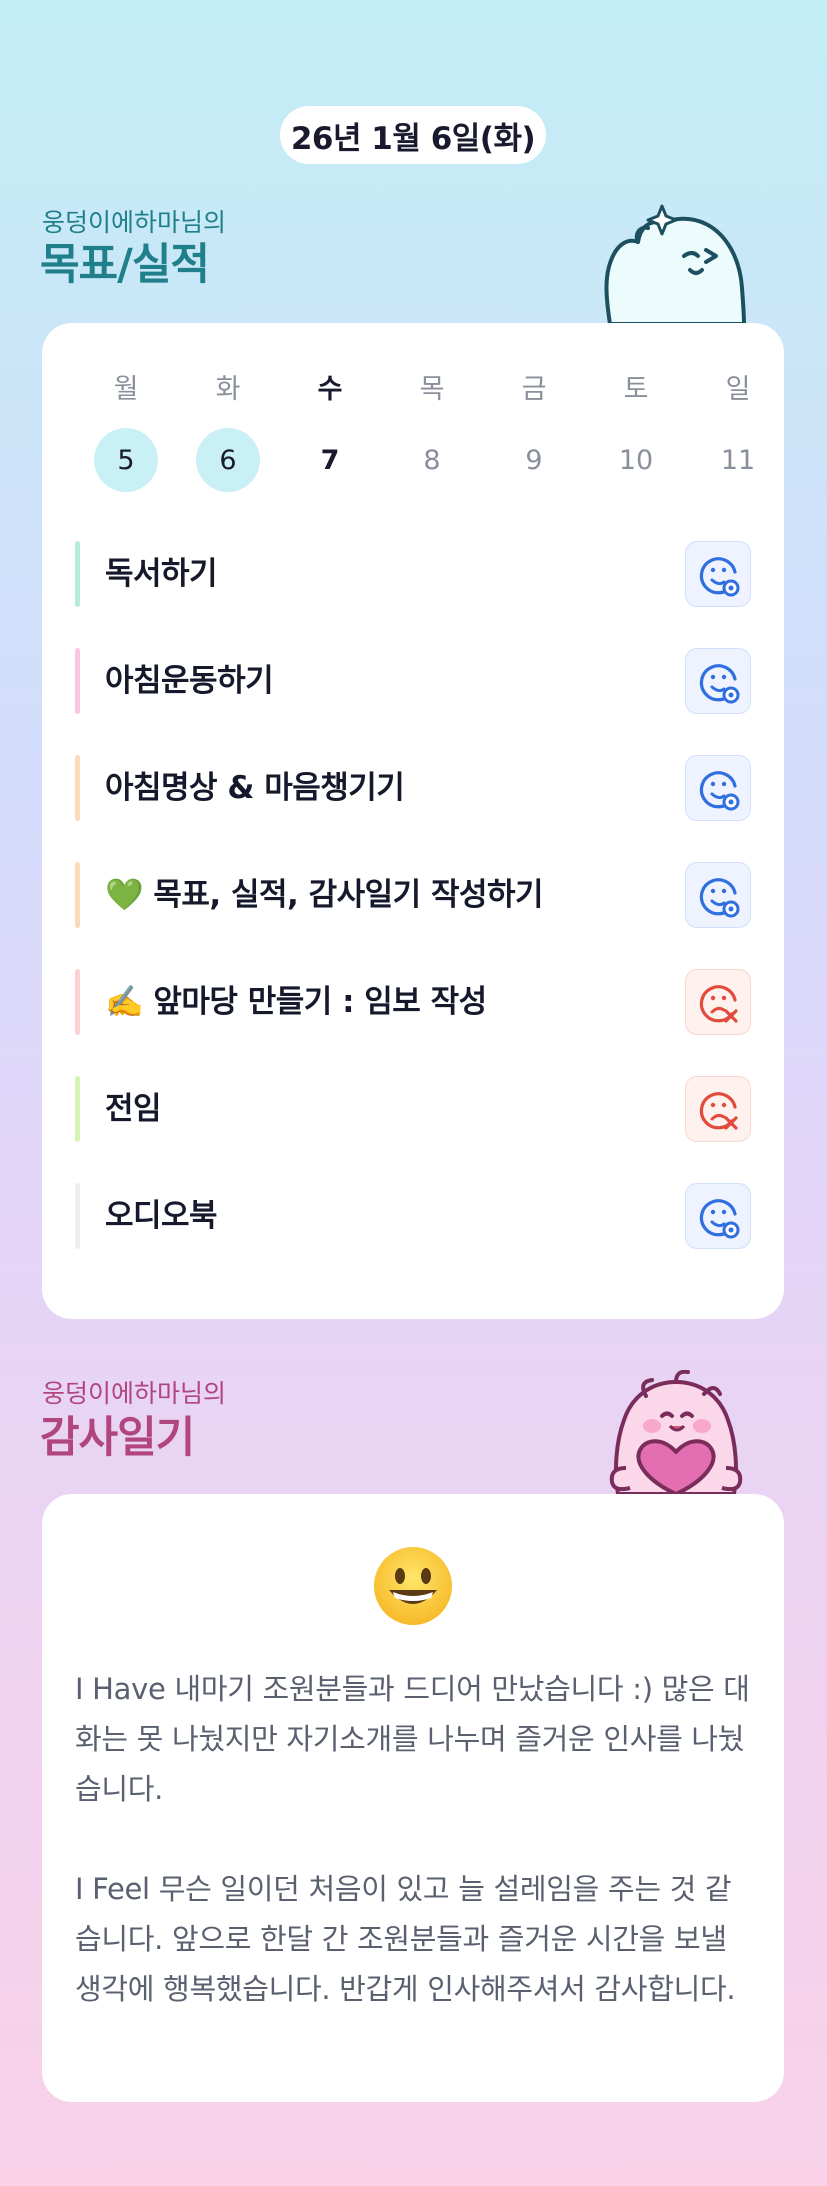 The image size is (827, 2186). I want to click on date-cell: 5, so click(126, 460).